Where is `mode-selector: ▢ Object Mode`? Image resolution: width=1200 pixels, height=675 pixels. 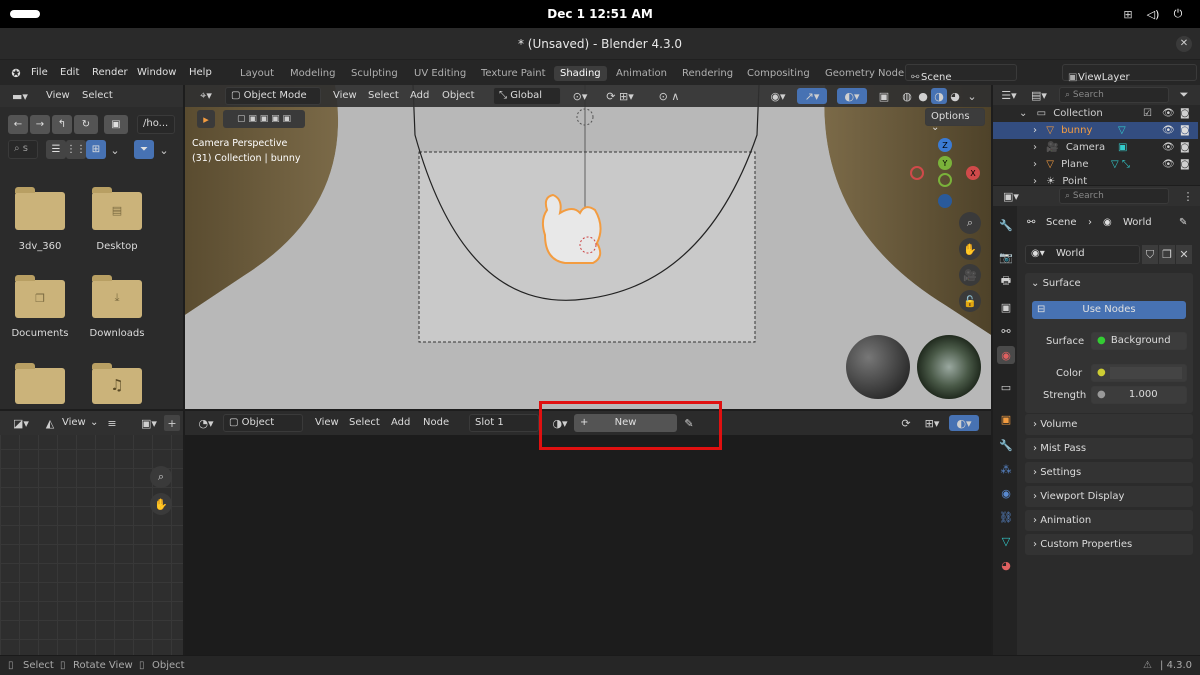
mode-selector: ▢ Object Mode is located at coordinates (273, 96).